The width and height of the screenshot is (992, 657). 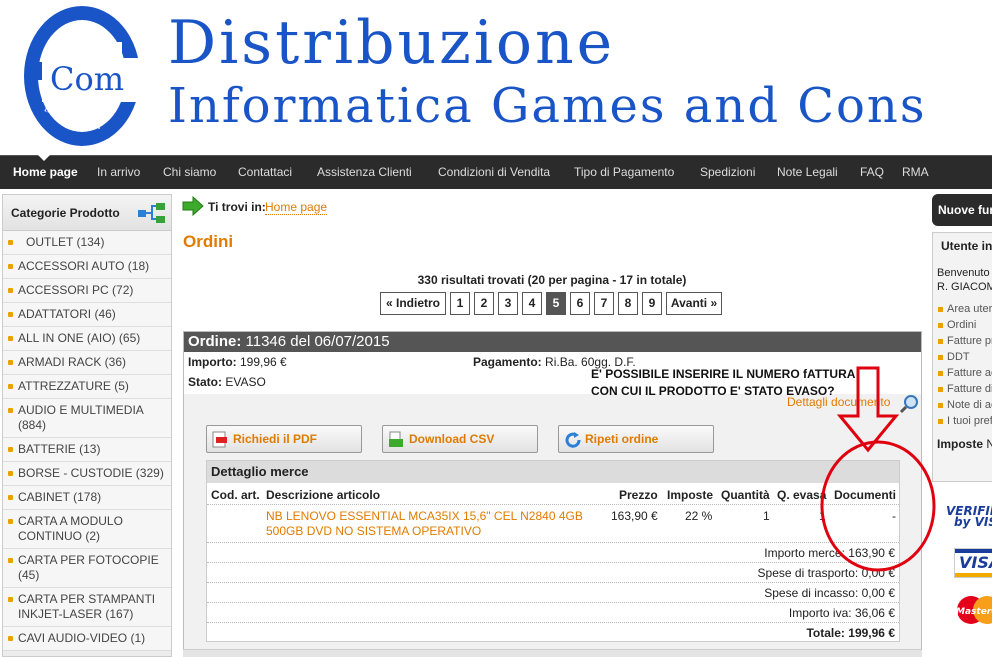 What do you see at coordinates (580, 303) in the screenshot?
I see `pager-page-6: 6` at bounding box center [580, 303].